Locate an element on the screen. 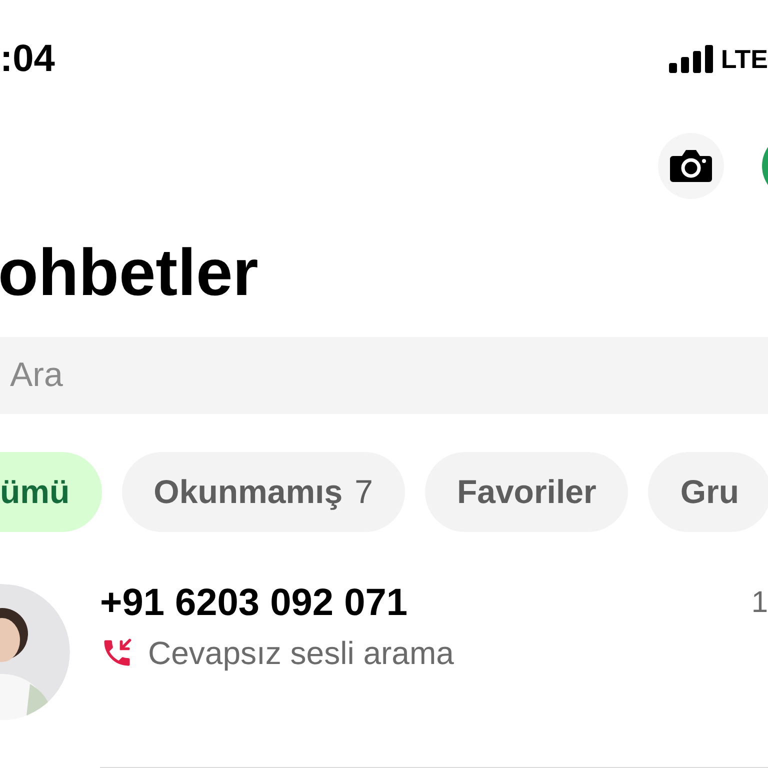 The height and width of the screenshot is (768, 768). filter-chip: ümü is located at coordinates (51, 492).